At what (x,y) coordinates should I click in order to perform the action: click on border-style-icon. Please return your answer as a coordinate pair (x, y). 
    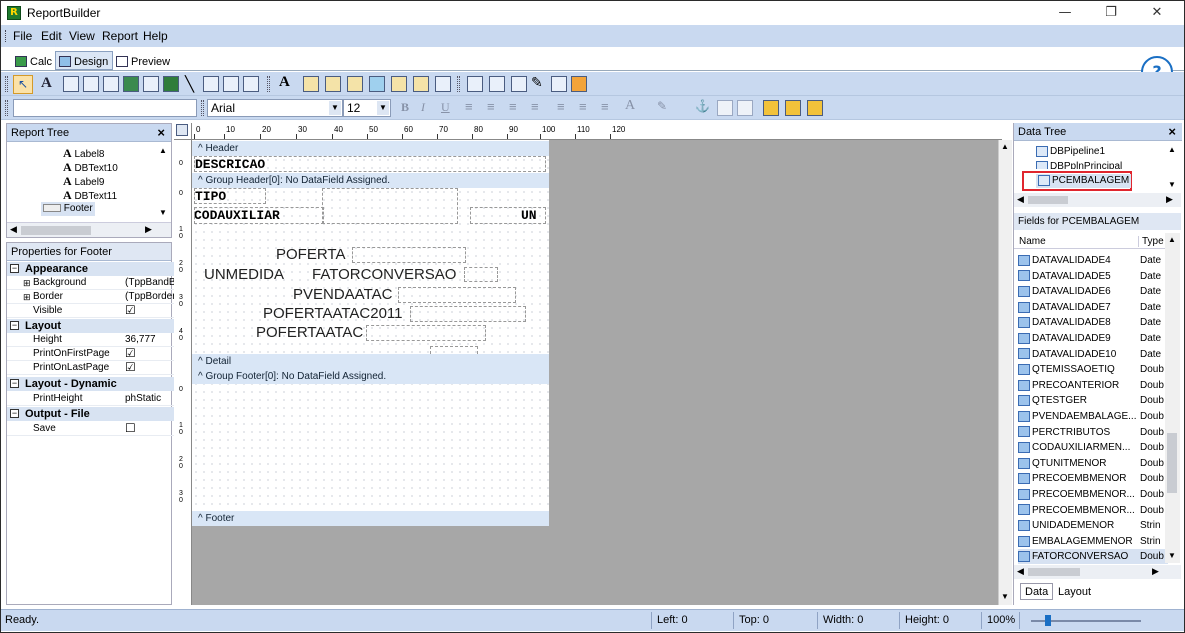
    Looking at the image, I should click on (745, 108).